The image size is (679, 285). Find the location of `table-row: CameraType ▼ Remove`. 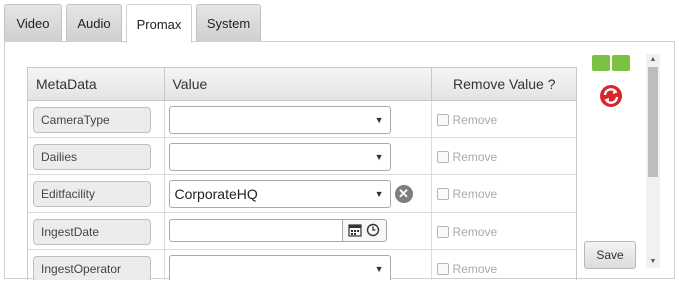

table-row: CameraType ▼ Remove is located at coordinates (302, 119).